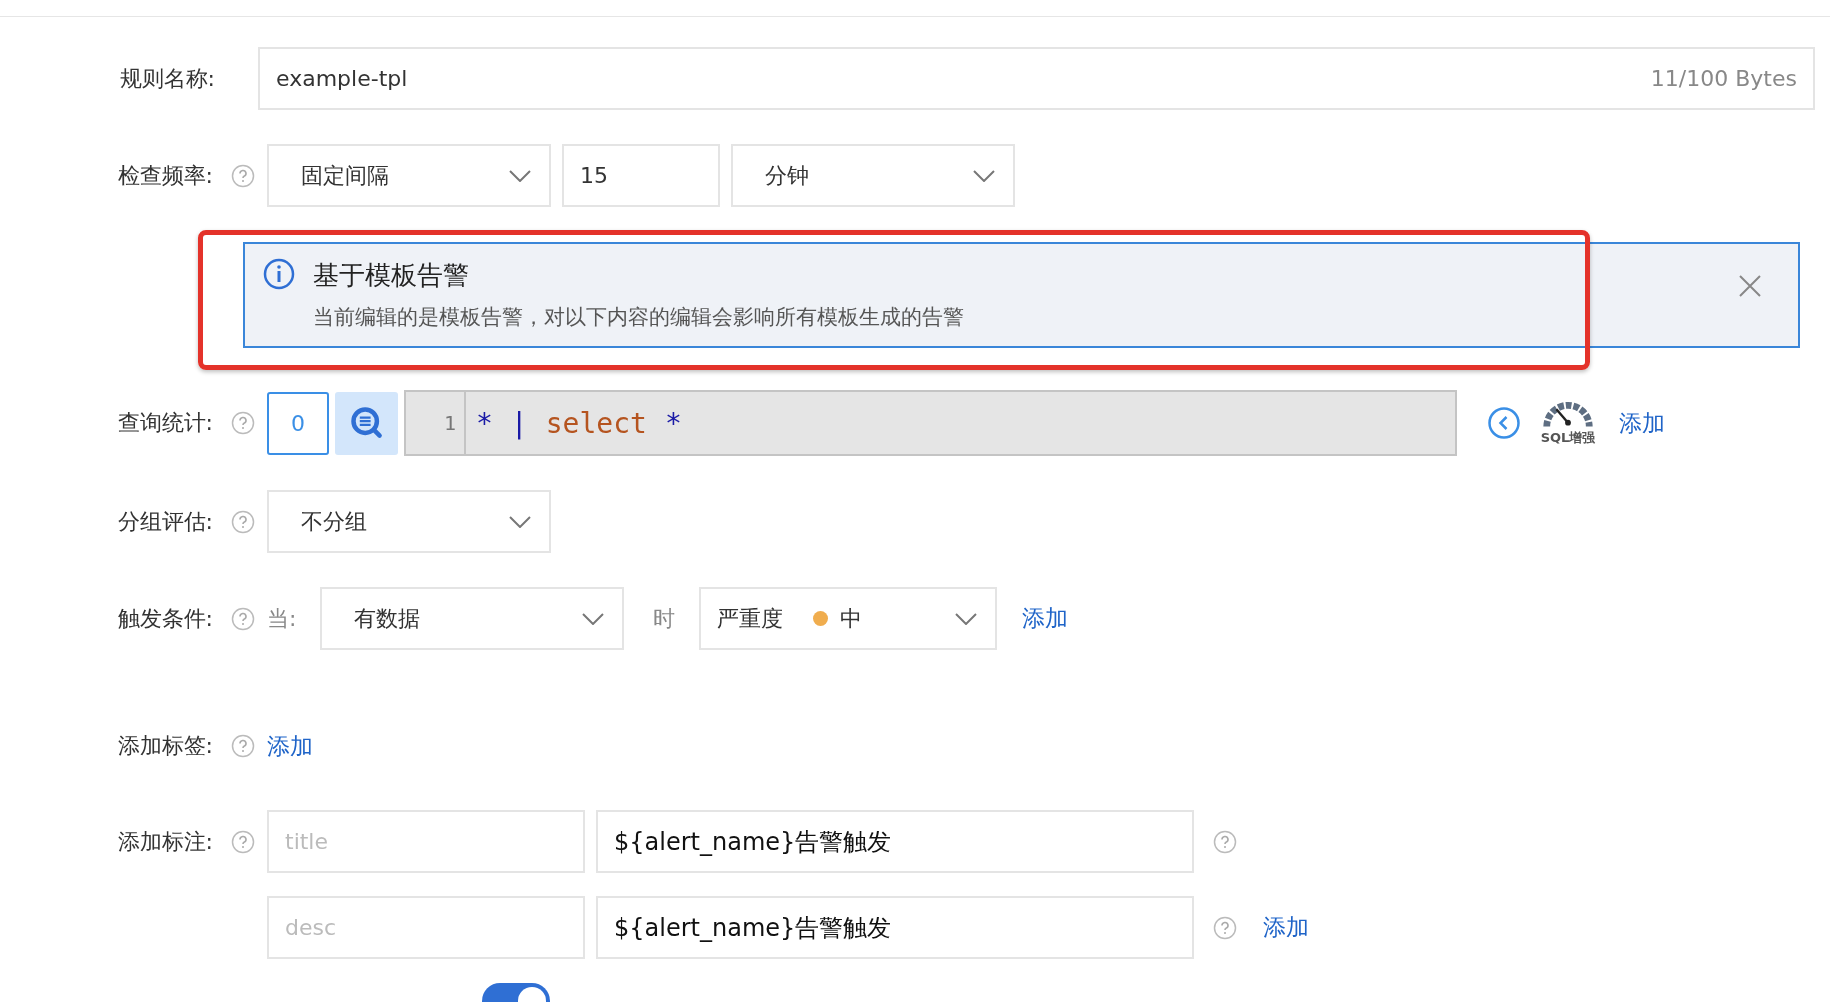 This screenshot has width=1830, height=1002. Describe the element at coordinates (1750, 286) in the screenshot. I see `close-icon` at that location.